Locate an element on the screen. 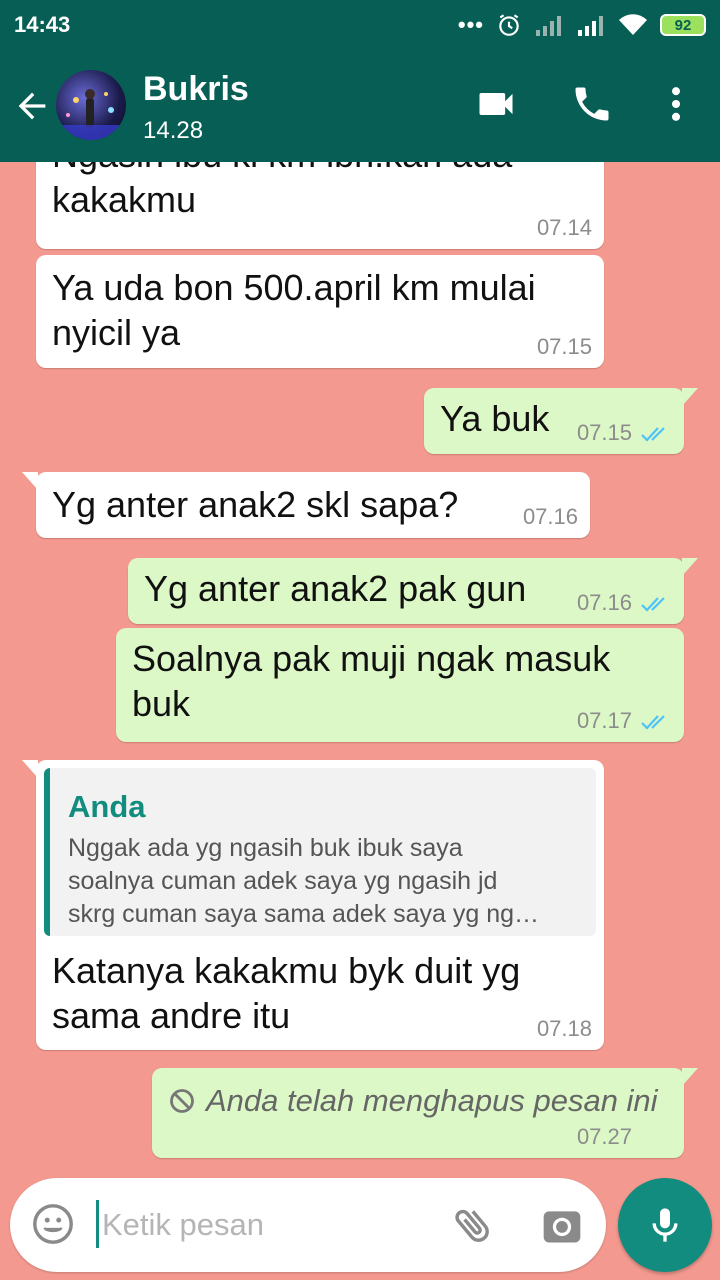 Image resolution: width=720 pixels, height=1280 pixels. alarm-icon is located at coordinates (509, 25).